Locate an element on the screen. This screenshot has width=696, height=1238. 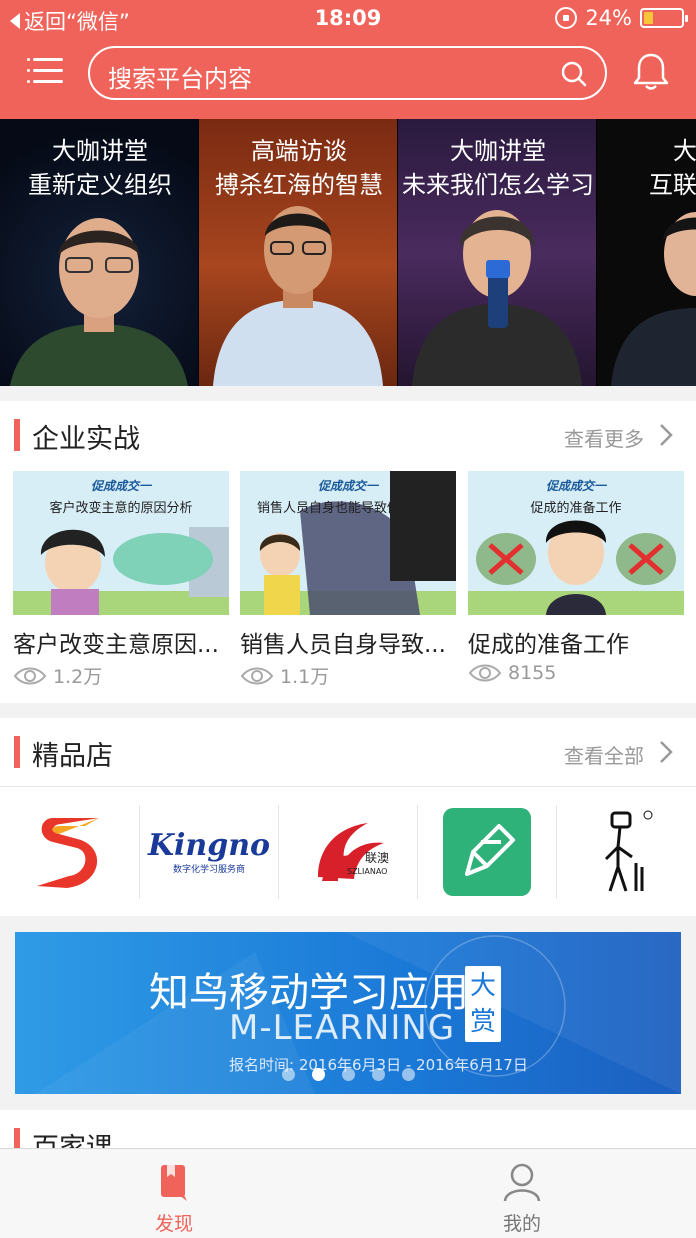
status-right: 24% is located at coordinates (621, 18).